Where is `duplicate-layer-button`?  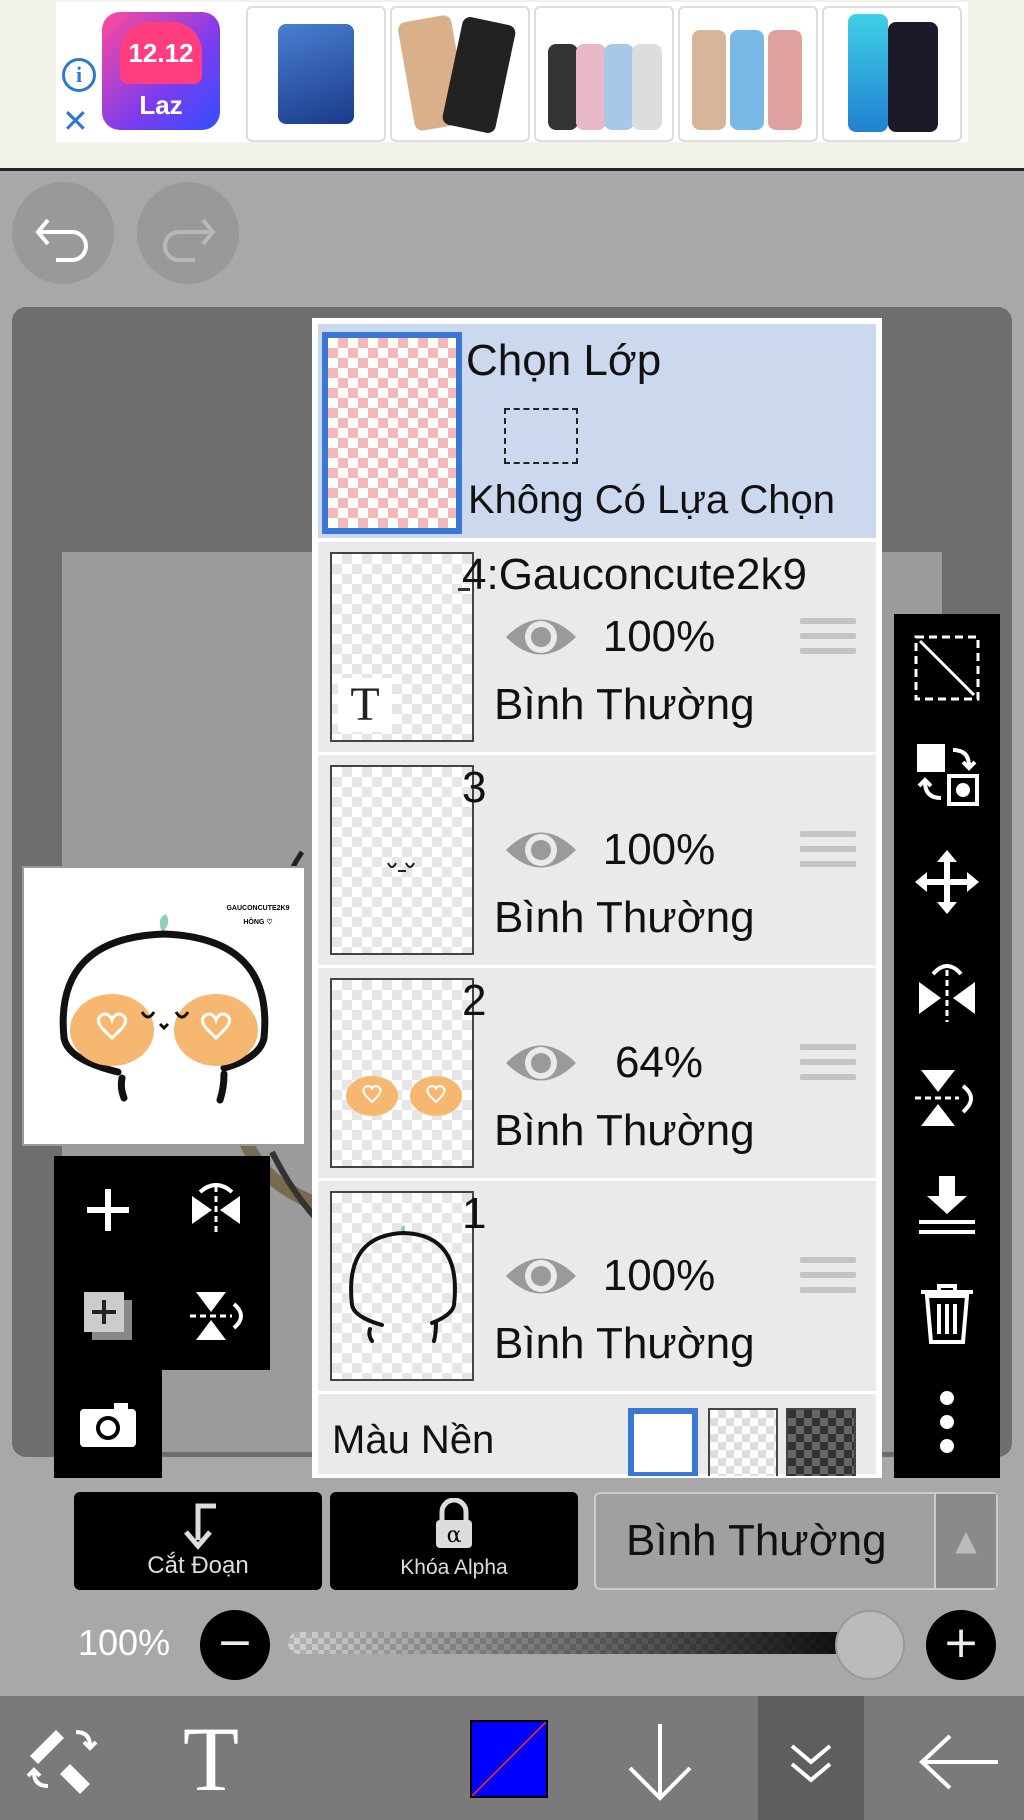
duplicate-layer-button is located at coordinates (108, 1316).